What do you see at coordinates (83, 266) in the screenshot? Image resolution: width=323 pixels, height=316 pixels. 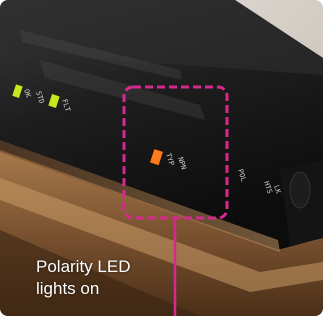 I see `callout-line-1: Polarity LED` at bounding box center [83, 266].